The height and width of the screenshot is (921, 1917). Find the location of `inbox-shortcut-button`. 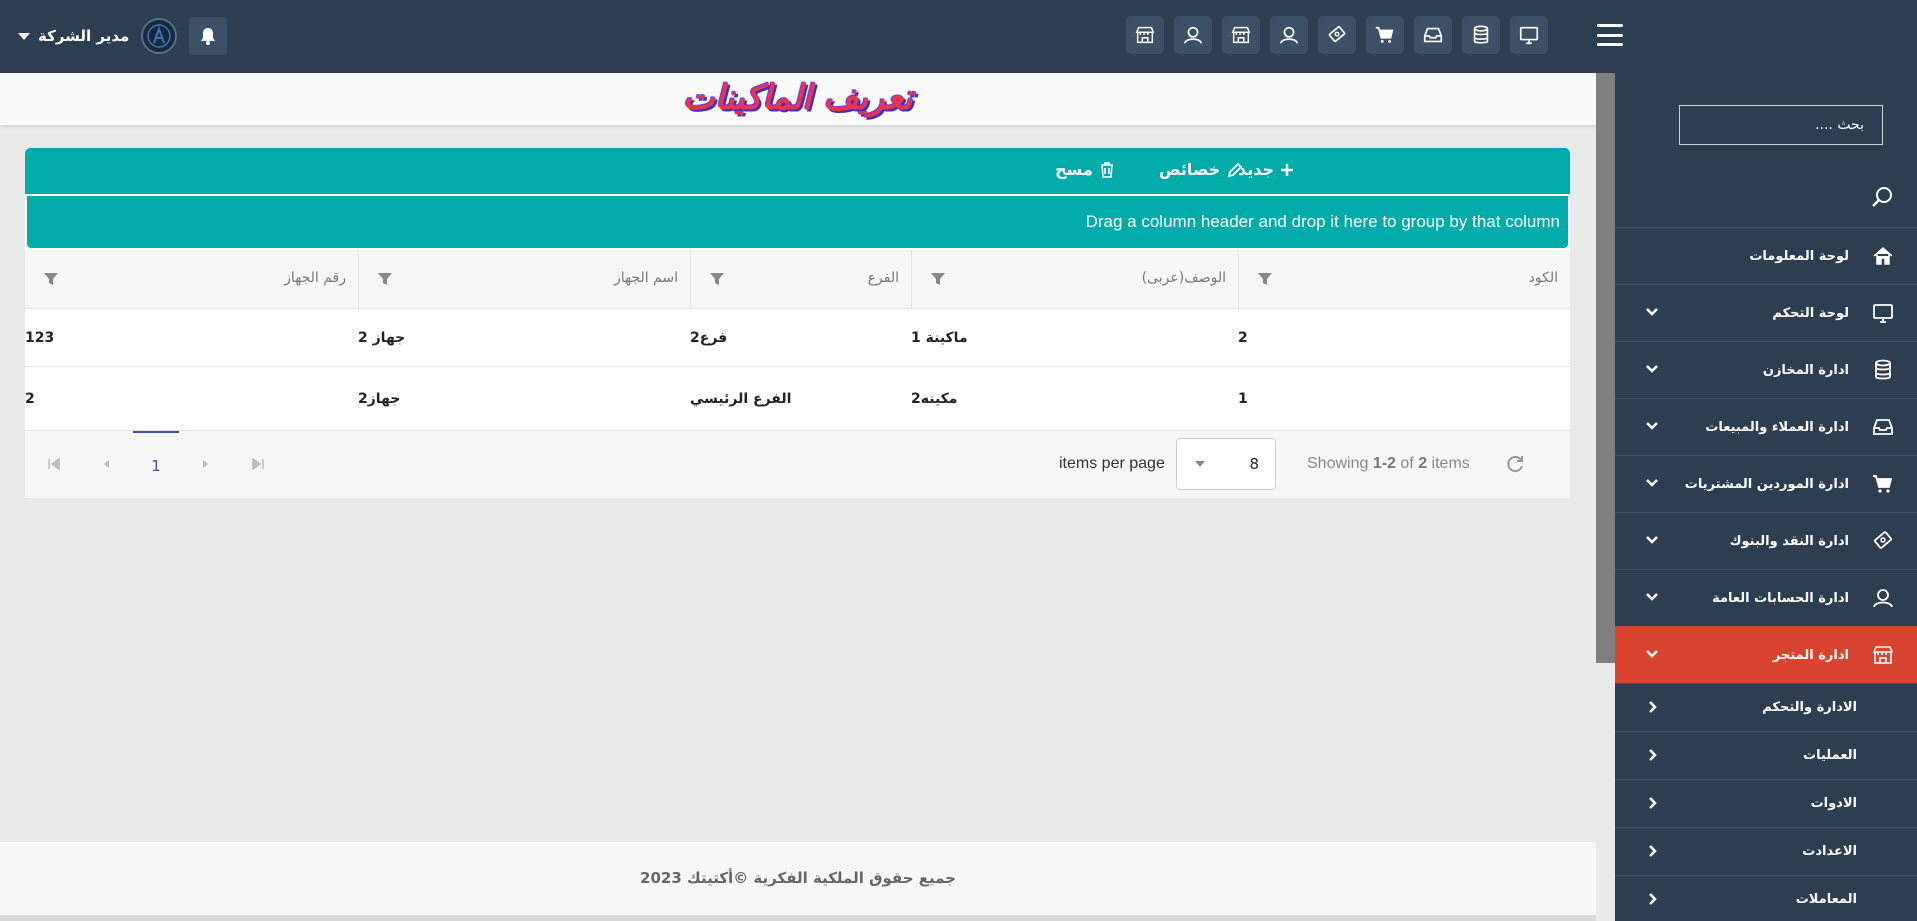

inbox-shortcut-button is located at coordinates (1433, 35).